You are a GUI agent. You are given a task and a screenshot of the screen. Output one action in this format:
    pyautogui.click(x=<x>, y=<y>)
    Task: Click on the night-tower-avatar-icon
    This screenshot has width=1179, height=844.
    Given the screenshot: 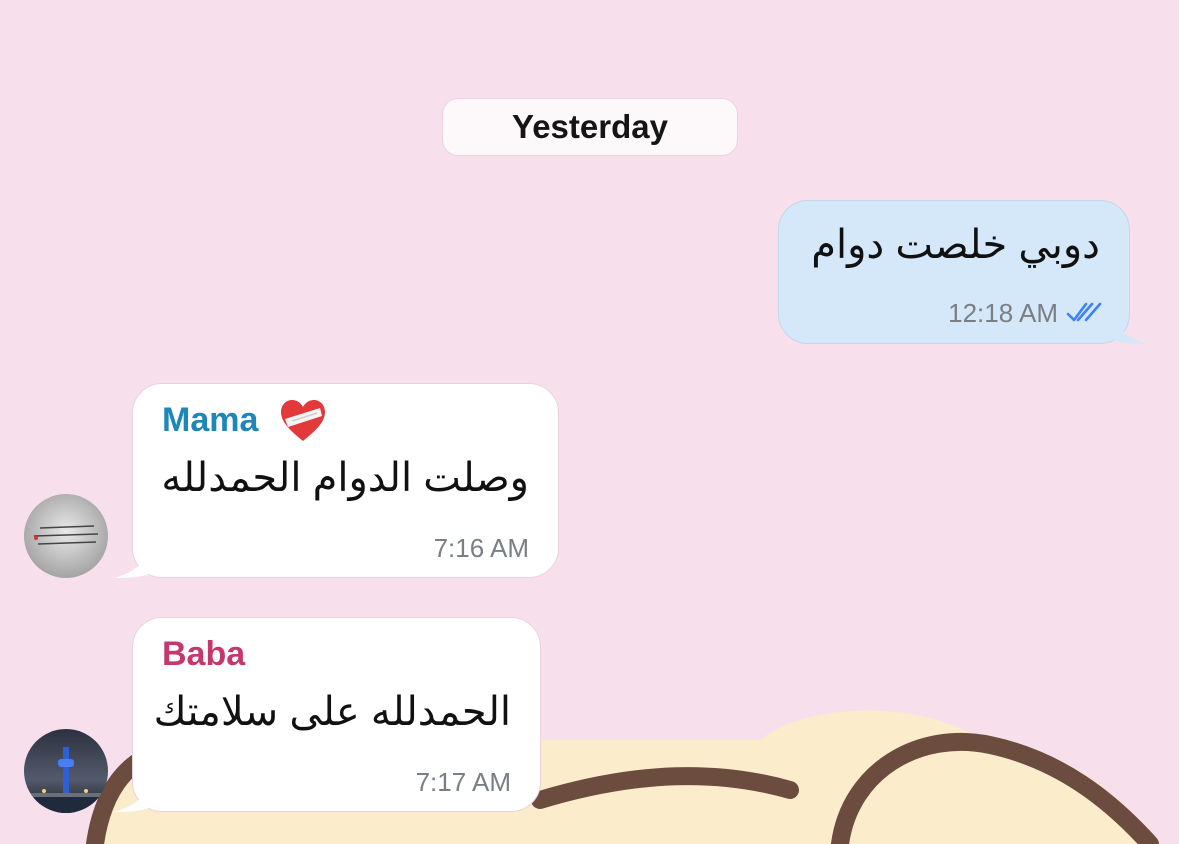 What is the action you would take?
    pyautogui.click(x=66, y=771)
    